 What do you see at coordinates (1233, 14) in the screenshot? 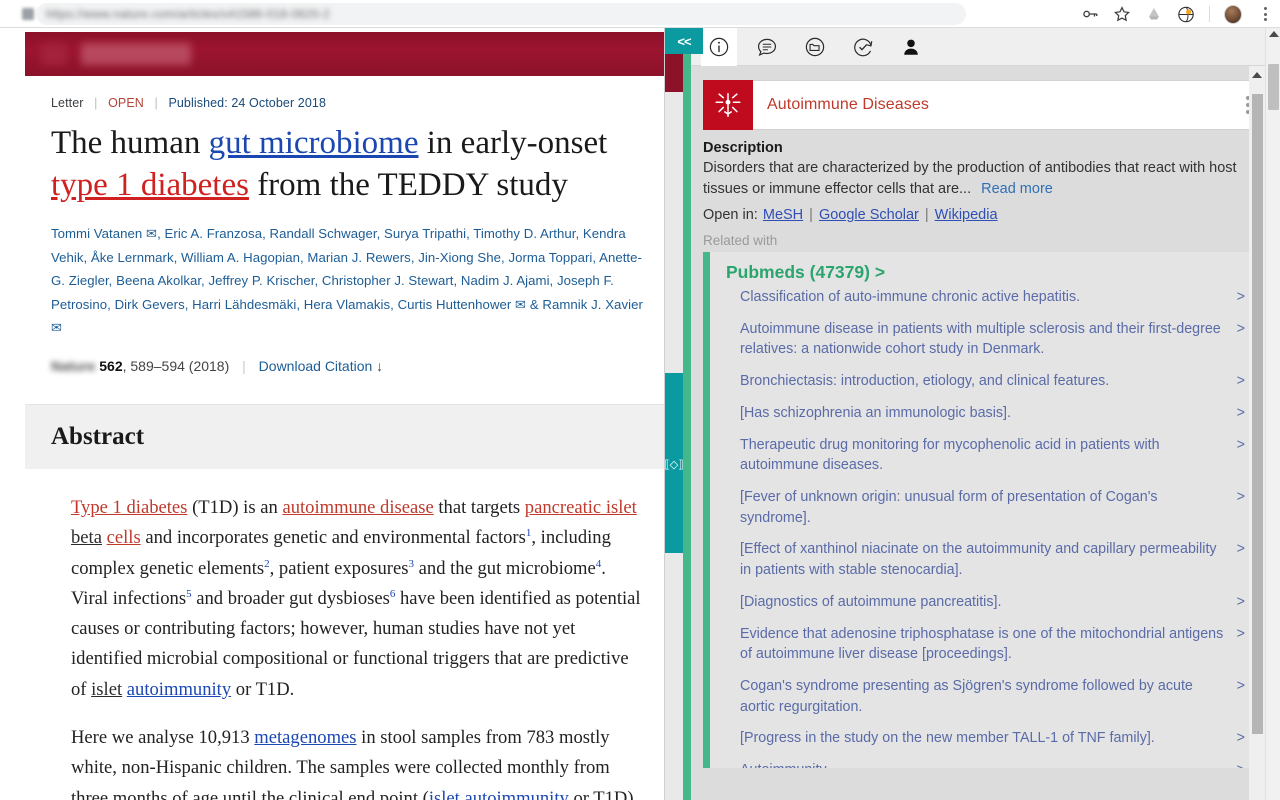
I see `avatar` at bounding box center [1233, 14].